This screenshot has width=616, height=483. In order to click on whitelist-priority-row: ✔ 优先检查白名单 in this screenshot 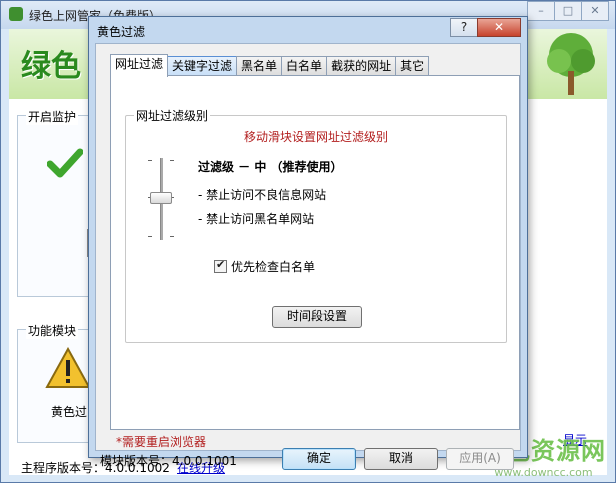, I will do `click(264, 266)`.